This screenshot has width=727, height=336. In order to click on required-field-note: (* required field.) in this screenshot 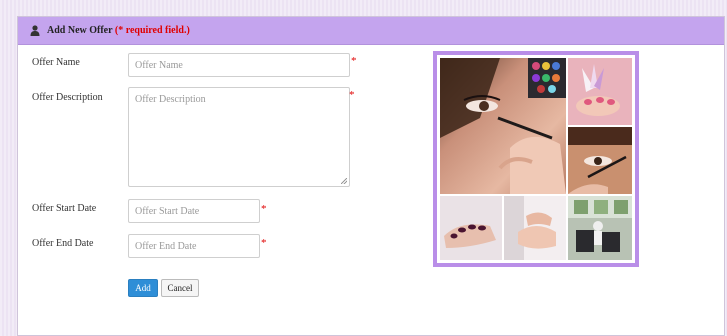, I will do `click(152, 30)`.